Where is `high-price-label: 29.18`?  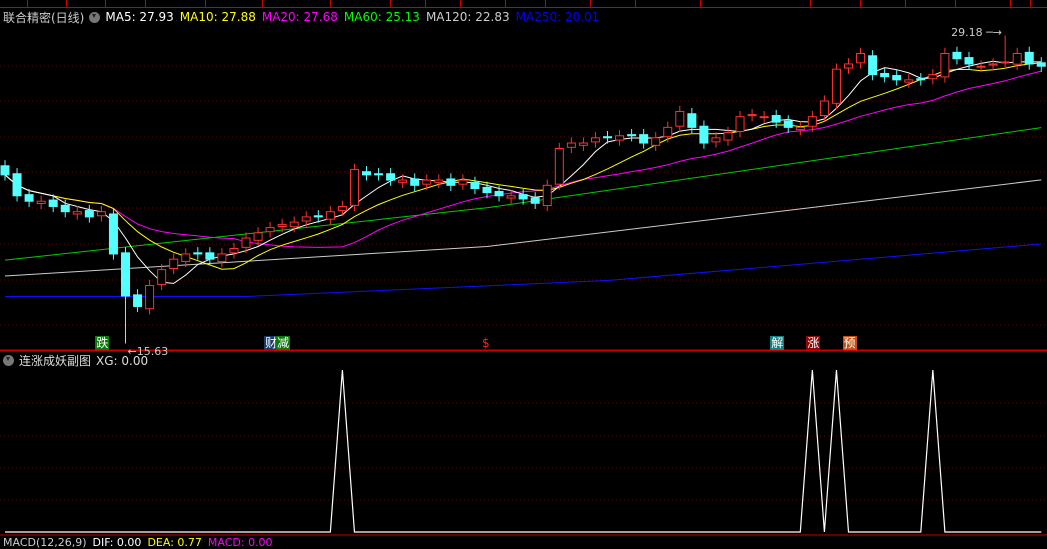
high-price-label: 29.18 is located at coordinates (967, 32).